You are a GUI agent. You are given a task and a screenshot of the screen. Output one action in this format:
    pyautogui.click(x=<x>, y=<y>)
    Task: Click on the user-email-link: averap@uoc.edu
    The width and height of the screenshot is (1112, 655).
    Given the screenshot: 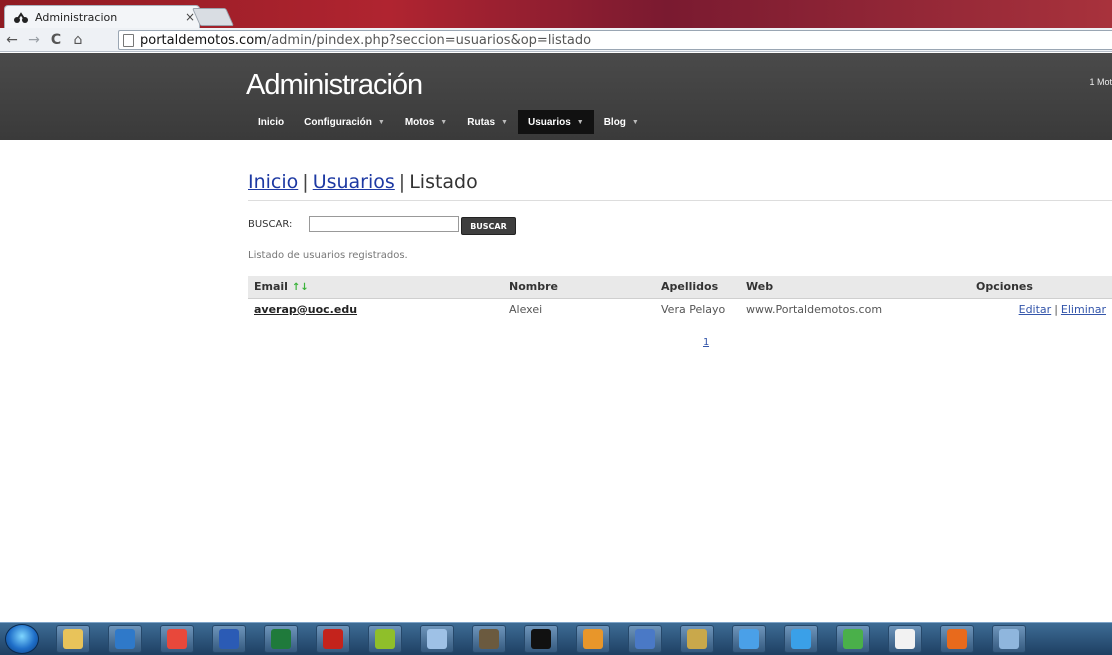 What is the action you would take?
    pyautogui.click(x=305, y=309)
    